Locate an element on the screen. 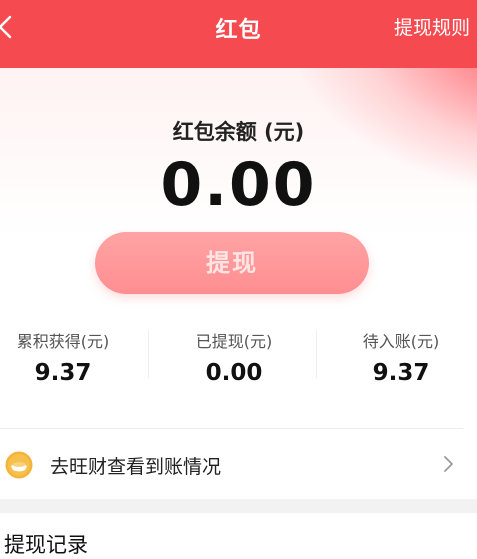 Image resolution: width=477 pixels, height=559 pixels. stat-value: 0.00 is located at coordinates (234, 373).